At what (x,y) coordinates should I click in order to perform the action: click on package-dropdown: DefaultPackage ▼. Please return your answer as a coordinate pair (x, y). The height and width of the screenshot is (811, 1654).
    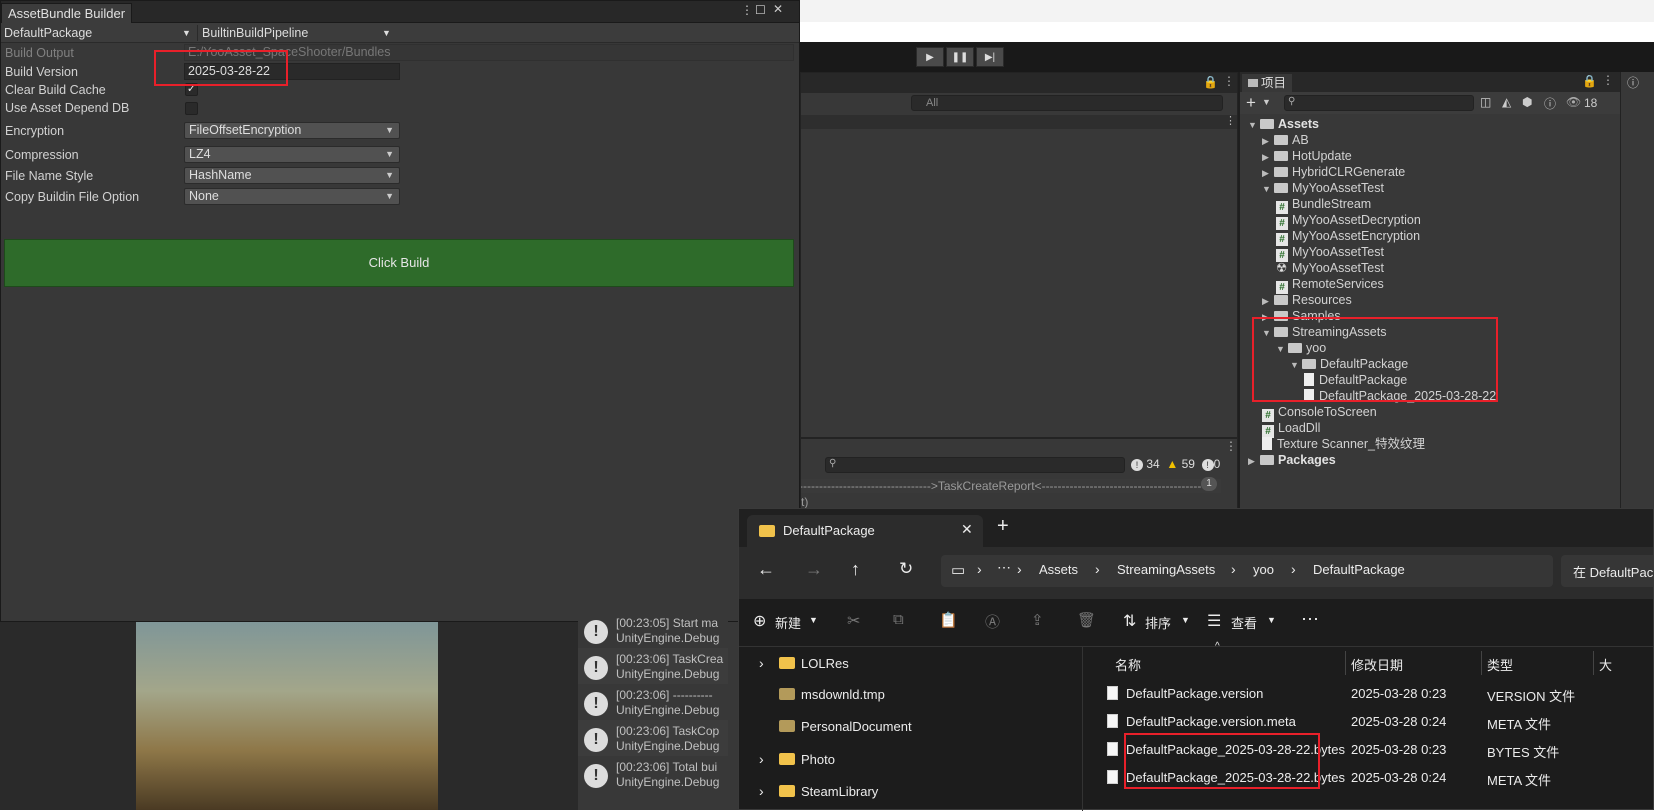
    Looking at the image, I should click on (99, 33).